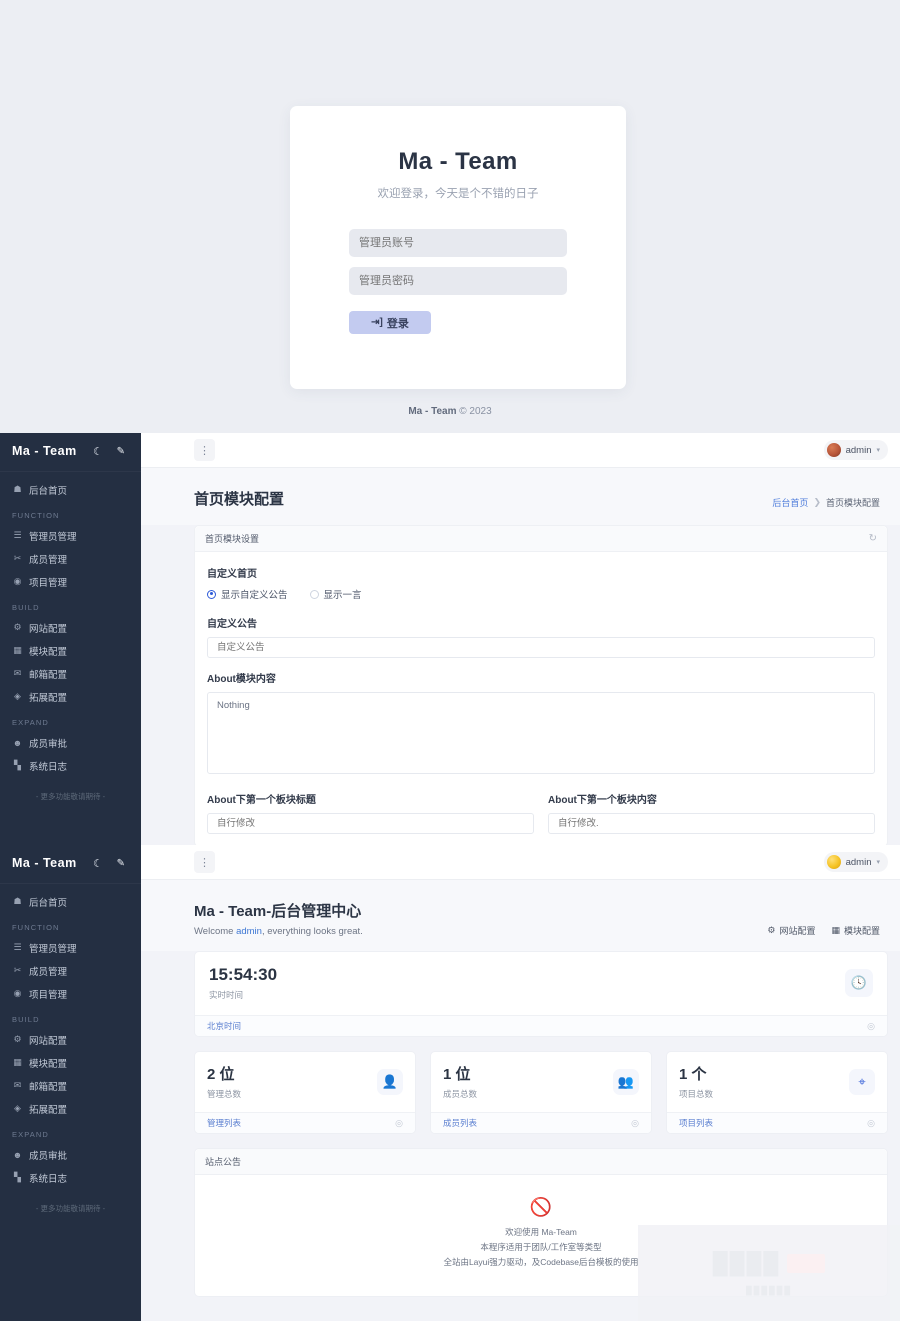  Describe the element at coordinates (777, 1092) in the screenshot. I see `stat-card-projects: 1 个 项目总数 ⌖ 项目列表 ◎` at that location.